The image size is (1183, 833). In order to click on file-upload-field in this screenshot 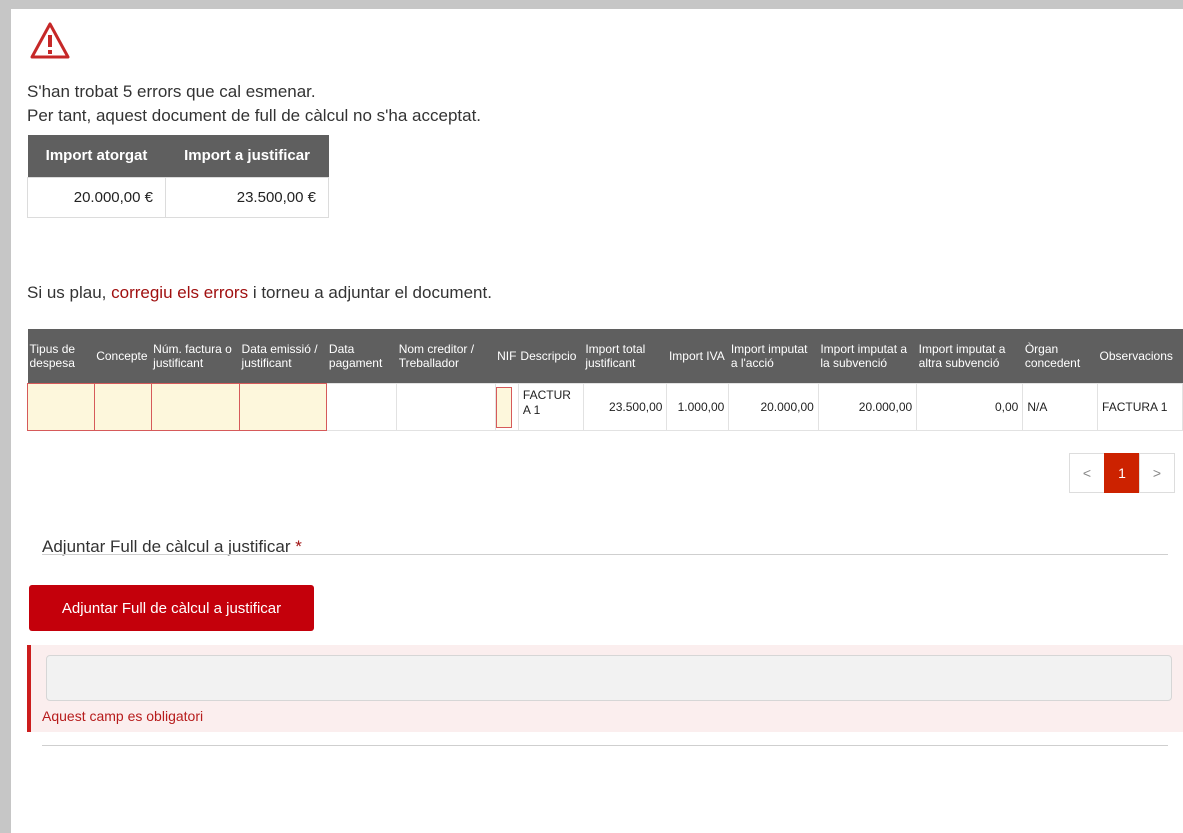, I will do `click(609, 678)`.